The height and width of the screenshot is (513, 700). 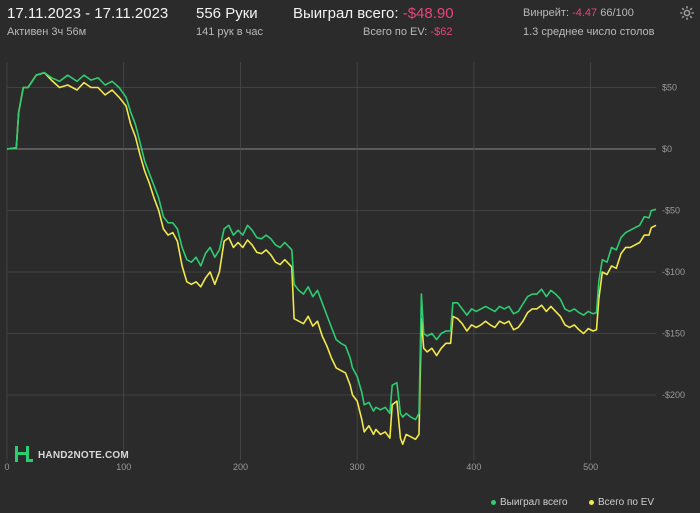 What do you see at coordinates (534, 502) in the screenshot?
I see `legend-won-label: Выиграл всего` at bounding box center [534, 502].